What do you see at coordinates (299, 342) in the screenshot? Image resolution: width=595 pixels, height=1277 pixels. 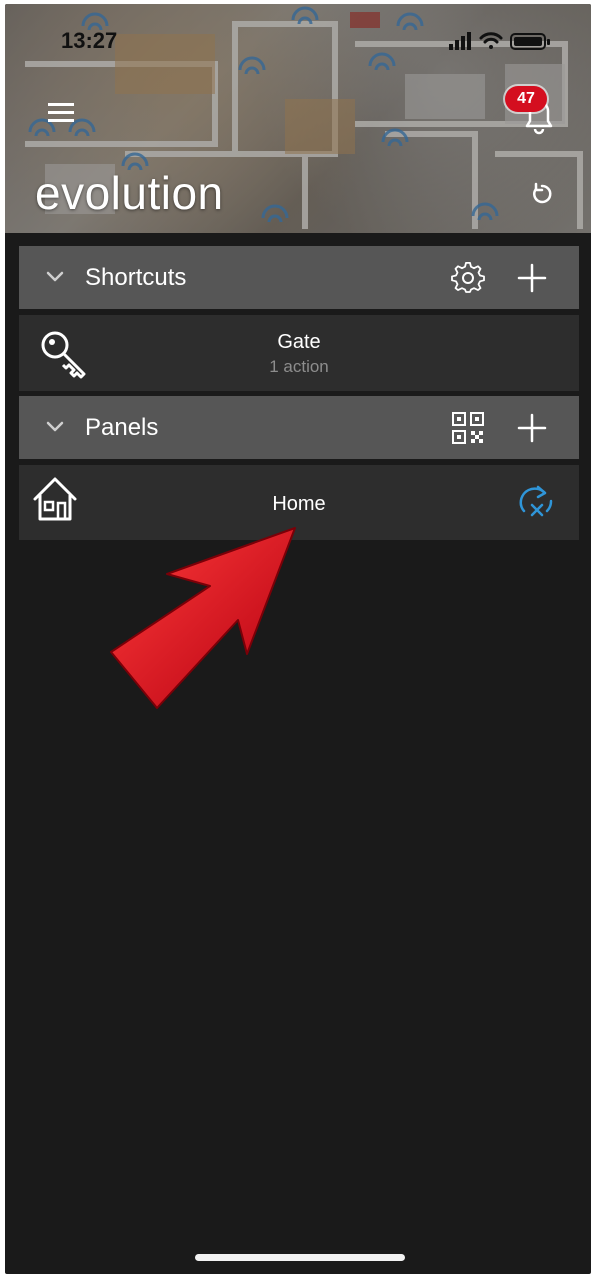 I see `shortcut-name: Gate` at bounding box center [299, 342].